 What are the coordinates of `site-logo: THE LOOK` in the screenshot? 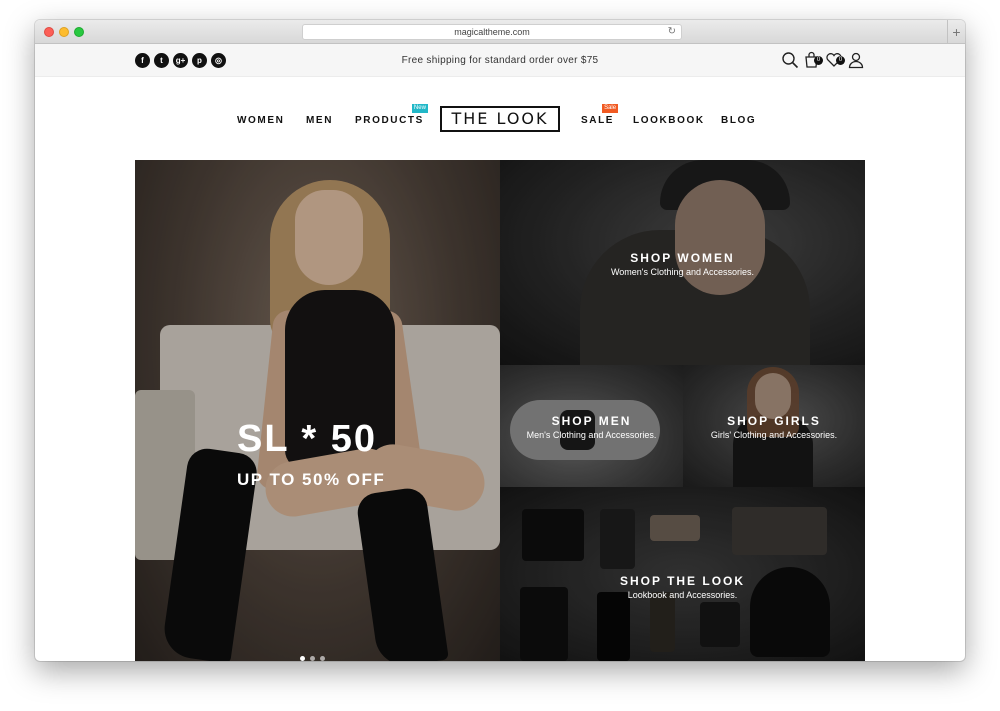 It's located at (500, 119).